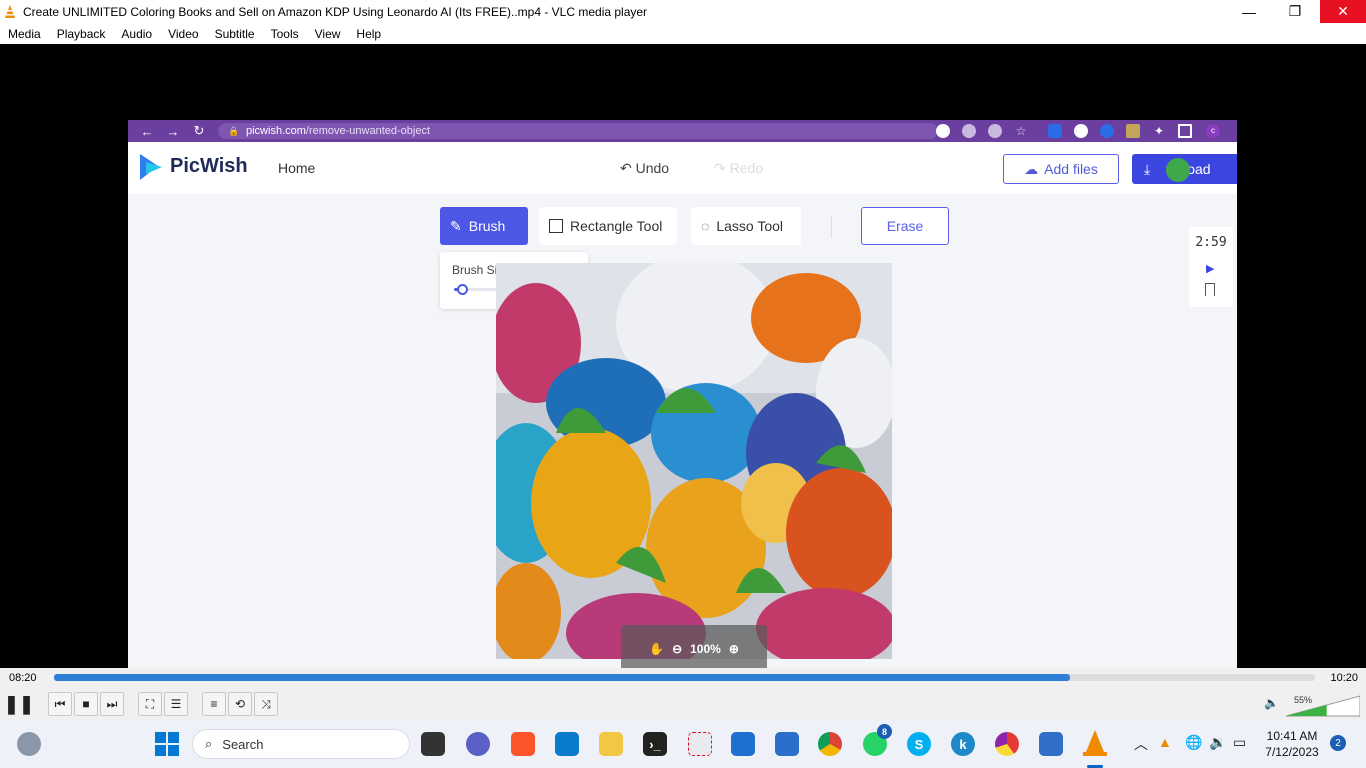  I want to click on globe-icon: 🌐, so click(1193, 742).